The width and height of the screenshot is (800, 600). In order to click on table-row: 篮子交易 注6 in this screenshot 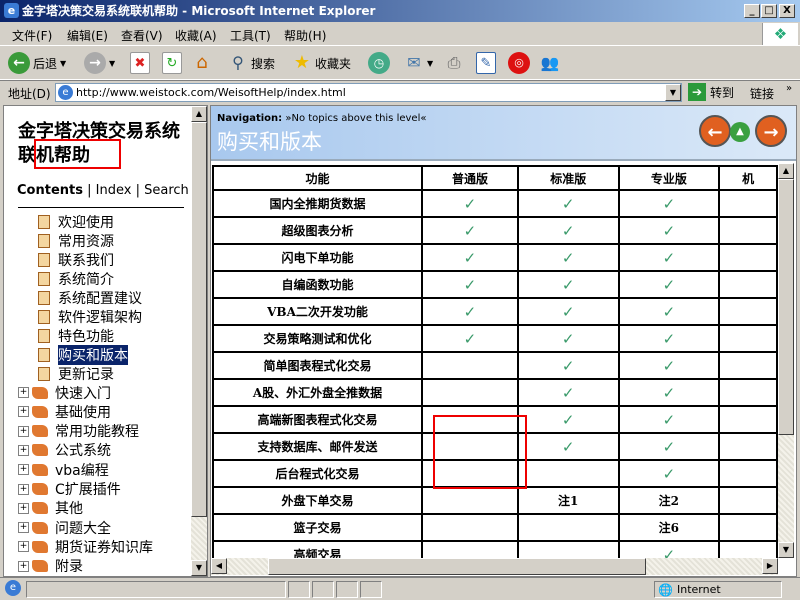, I will do `click(495, 527)`.